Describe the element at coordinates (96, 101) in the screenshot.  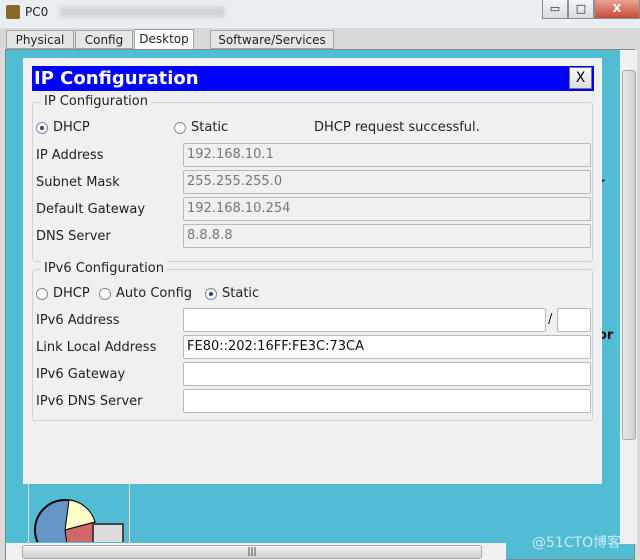
I see `ipv4-legend: IP Configuration` at that location.